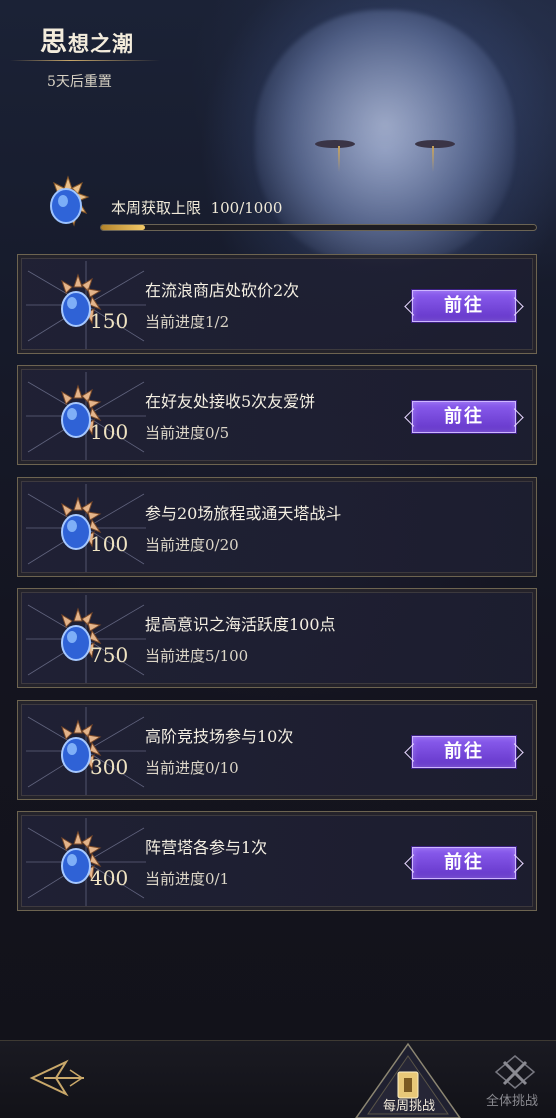 Image resolution: width=556 pixels, height=1118 pixels. I want to click on task-reward-amount: 300, so click(109, 767).